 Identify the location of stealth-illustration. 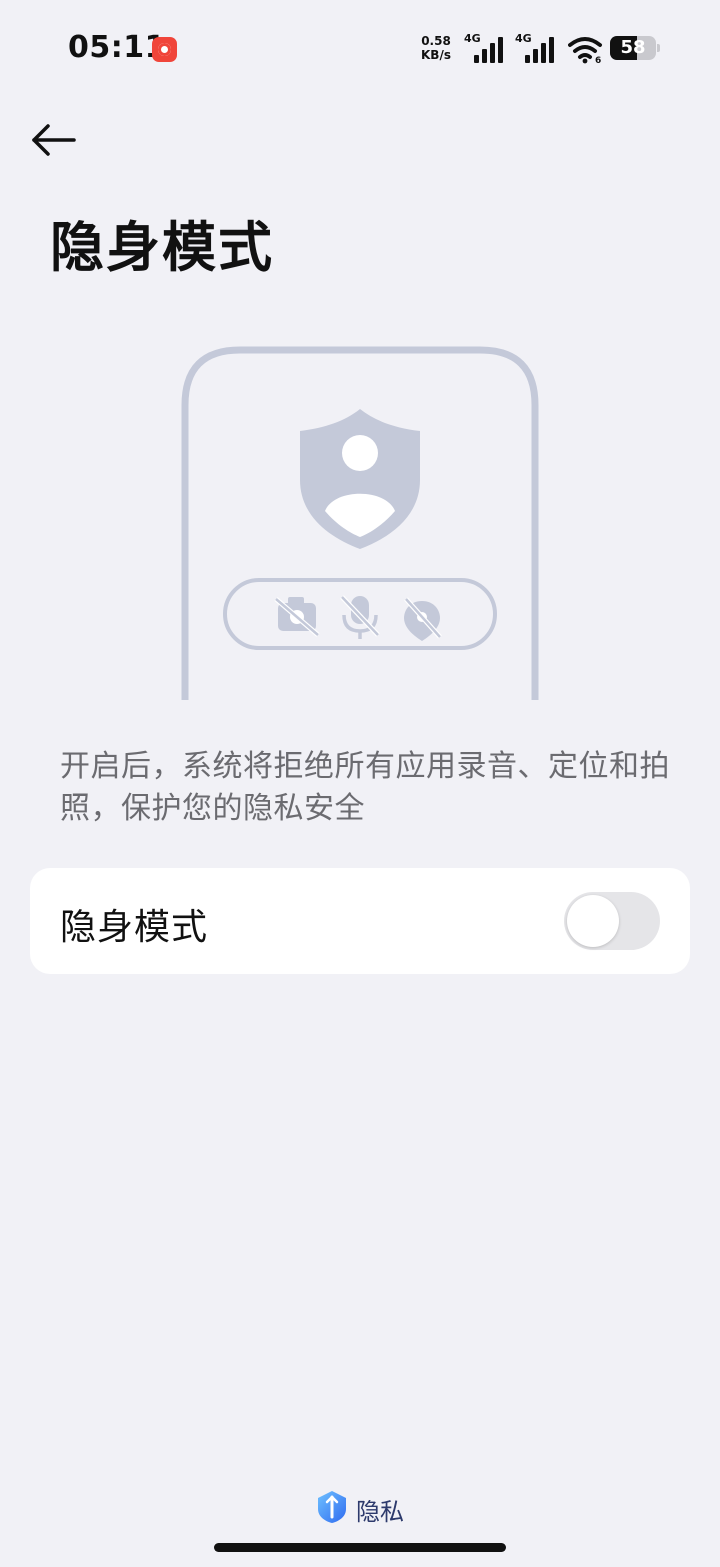
(360, 520).